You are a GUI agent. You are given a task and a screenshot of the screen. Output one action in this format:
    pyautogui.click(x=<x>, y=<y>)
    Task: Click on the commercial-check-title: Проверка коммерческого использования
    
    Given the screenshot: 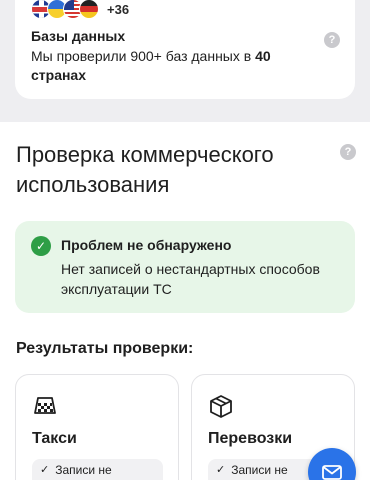 What is the action you would take?
    pyautogui.click(x=145, y=169)
    